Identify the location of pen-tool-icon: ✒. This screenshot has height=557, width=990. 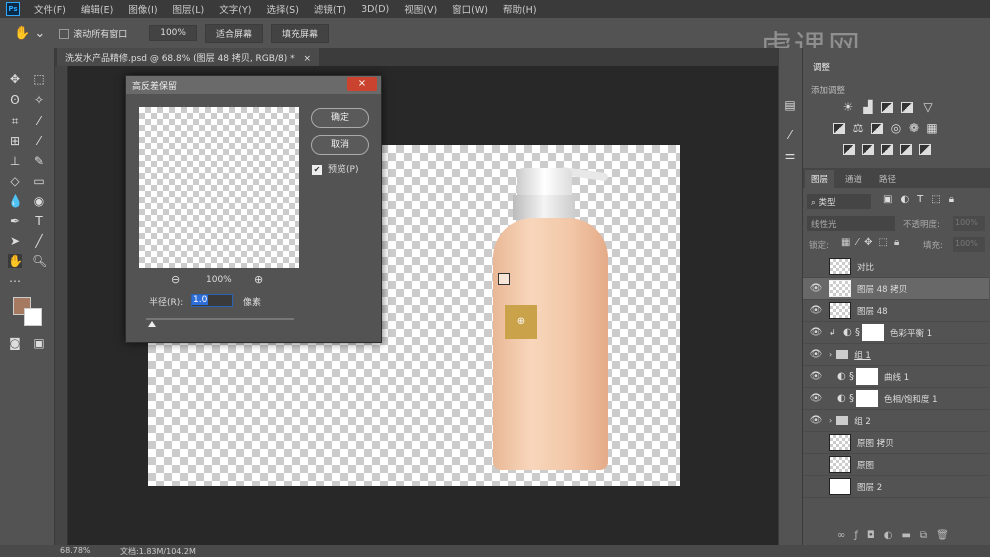
(15, 221).